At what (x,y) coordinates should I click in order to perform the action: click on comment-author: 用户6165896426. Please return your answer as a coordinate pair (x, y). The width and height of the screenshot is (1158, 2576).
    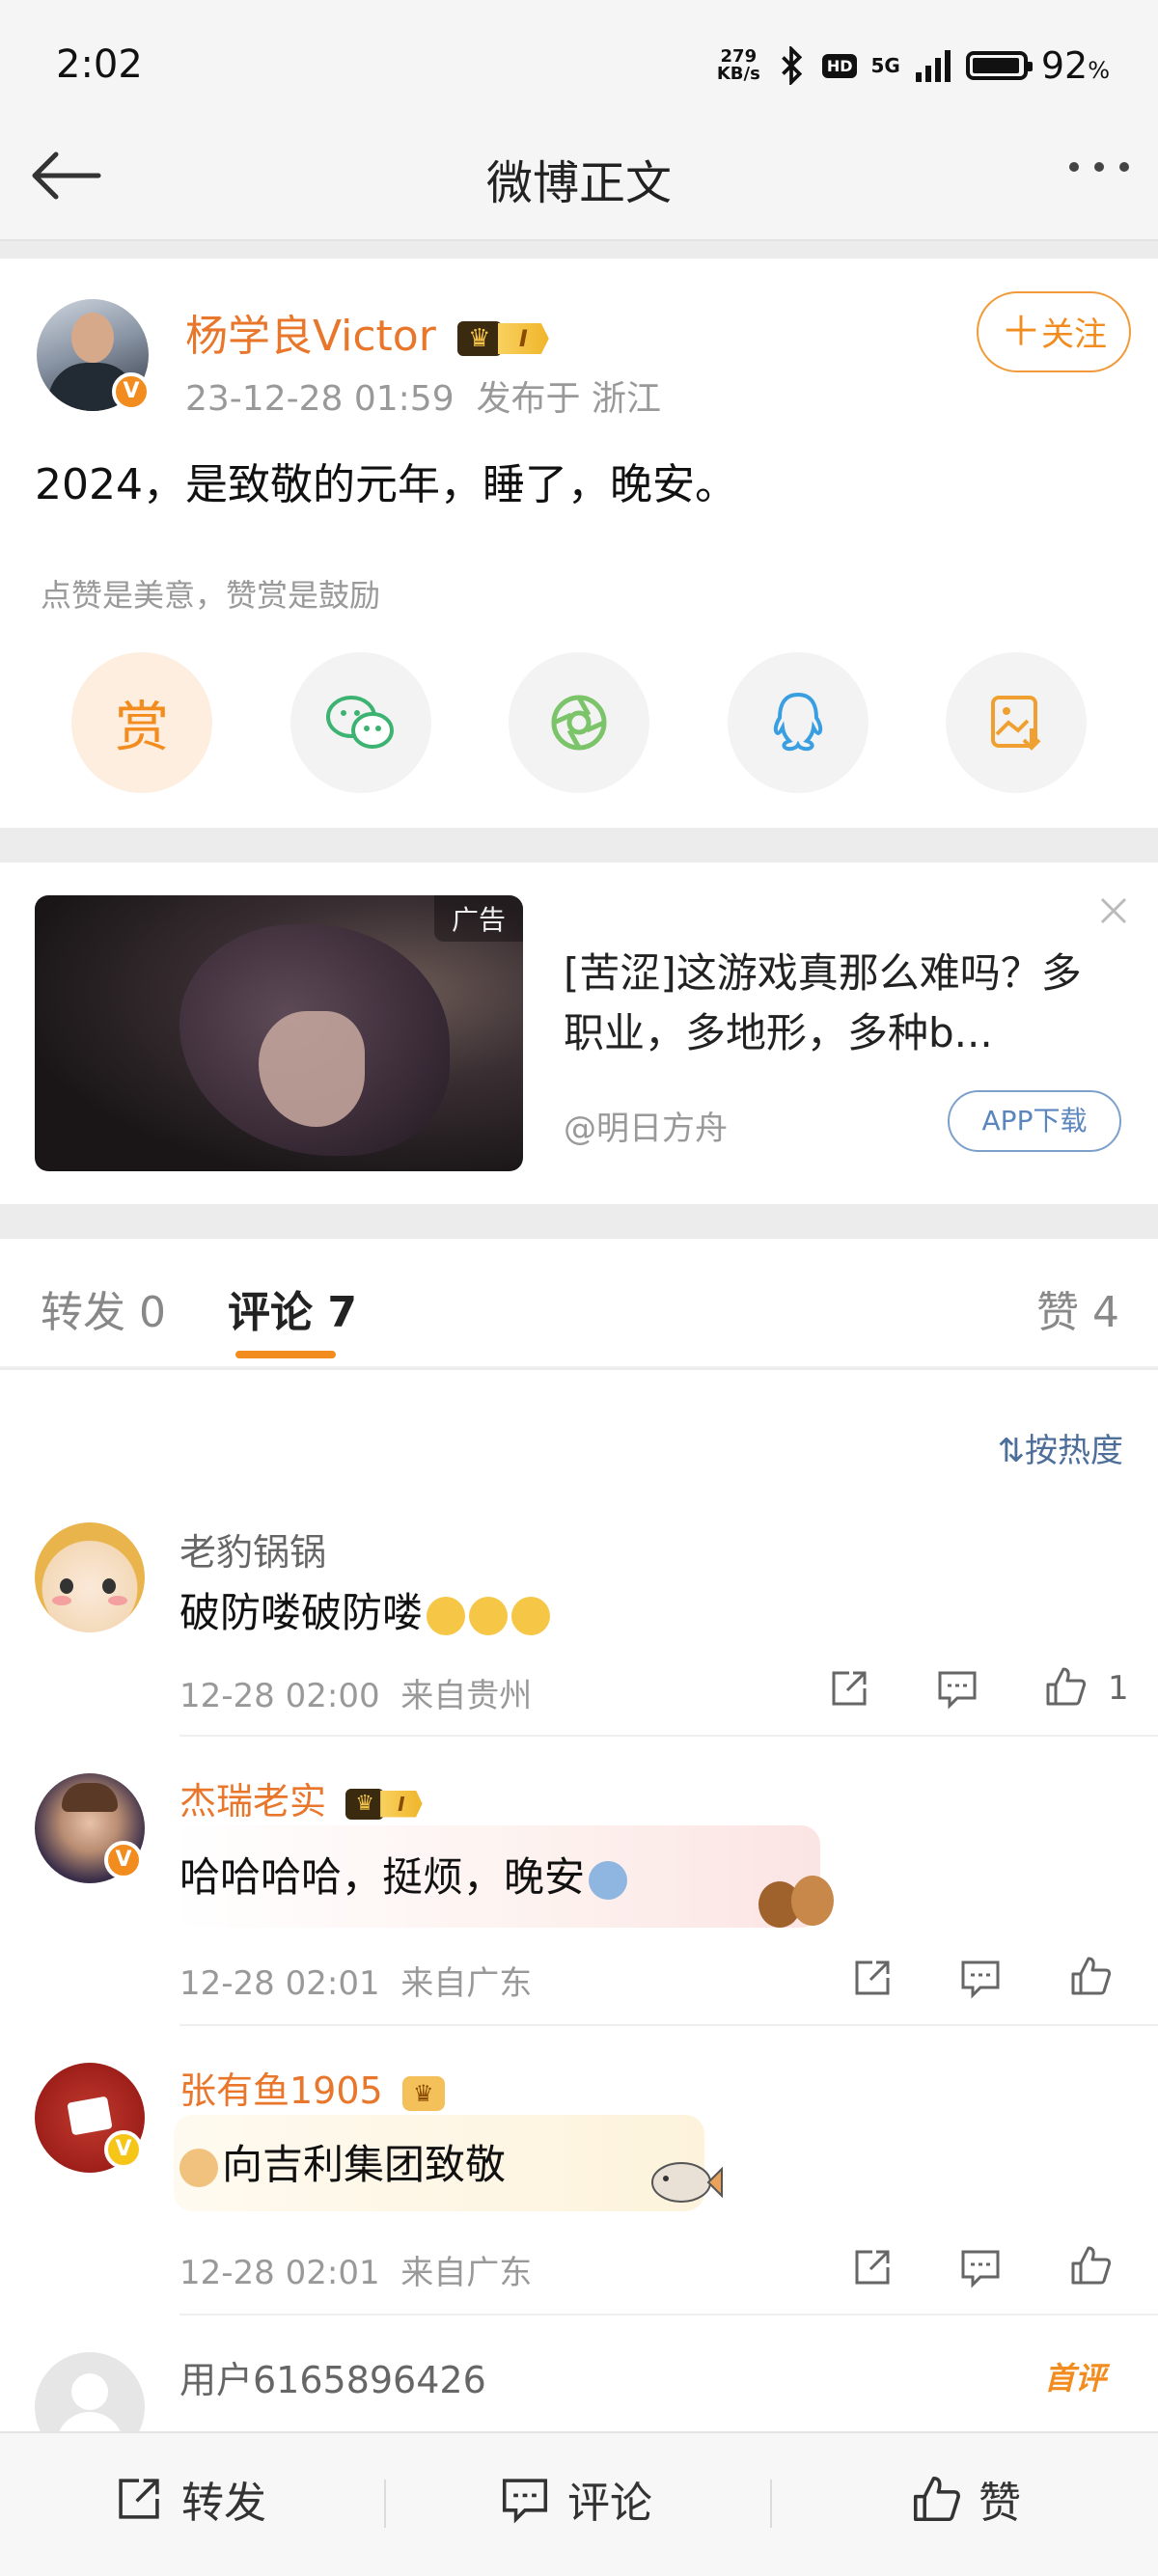
    Looking at the image, I should click on (332, 2377).